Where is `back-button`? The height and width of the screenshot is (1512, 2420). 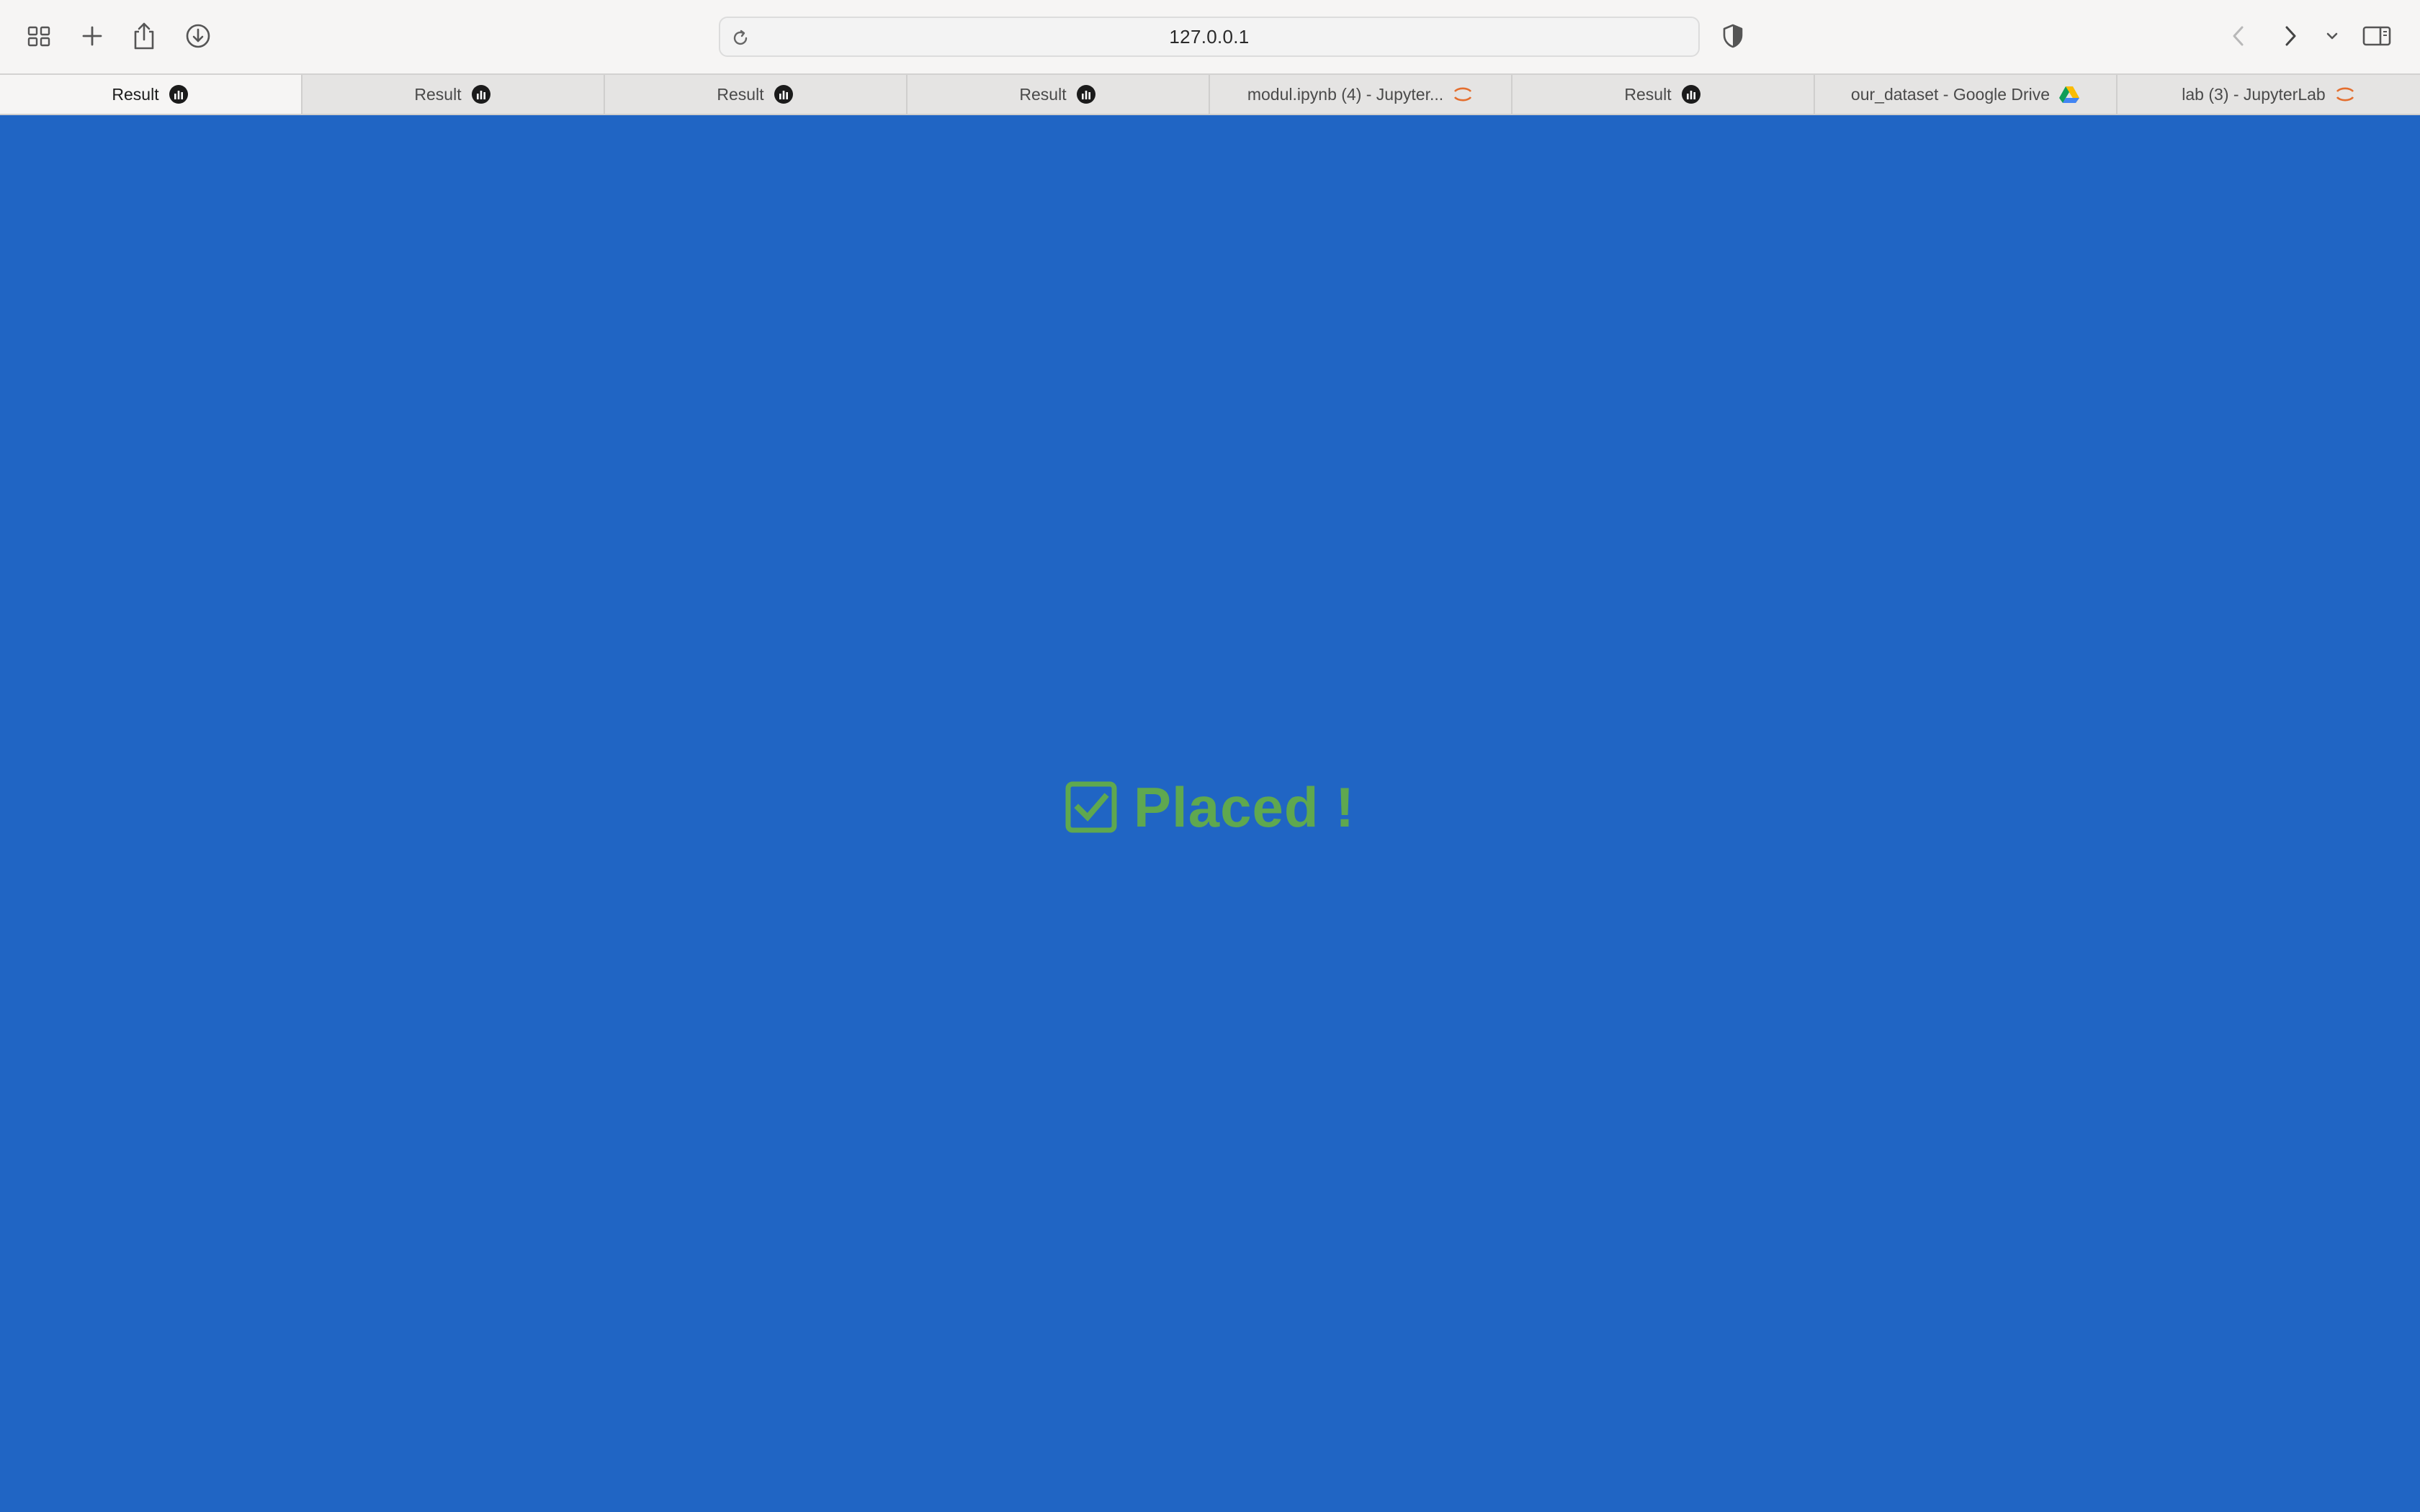
back-button is located at coordinates (2238, 36).